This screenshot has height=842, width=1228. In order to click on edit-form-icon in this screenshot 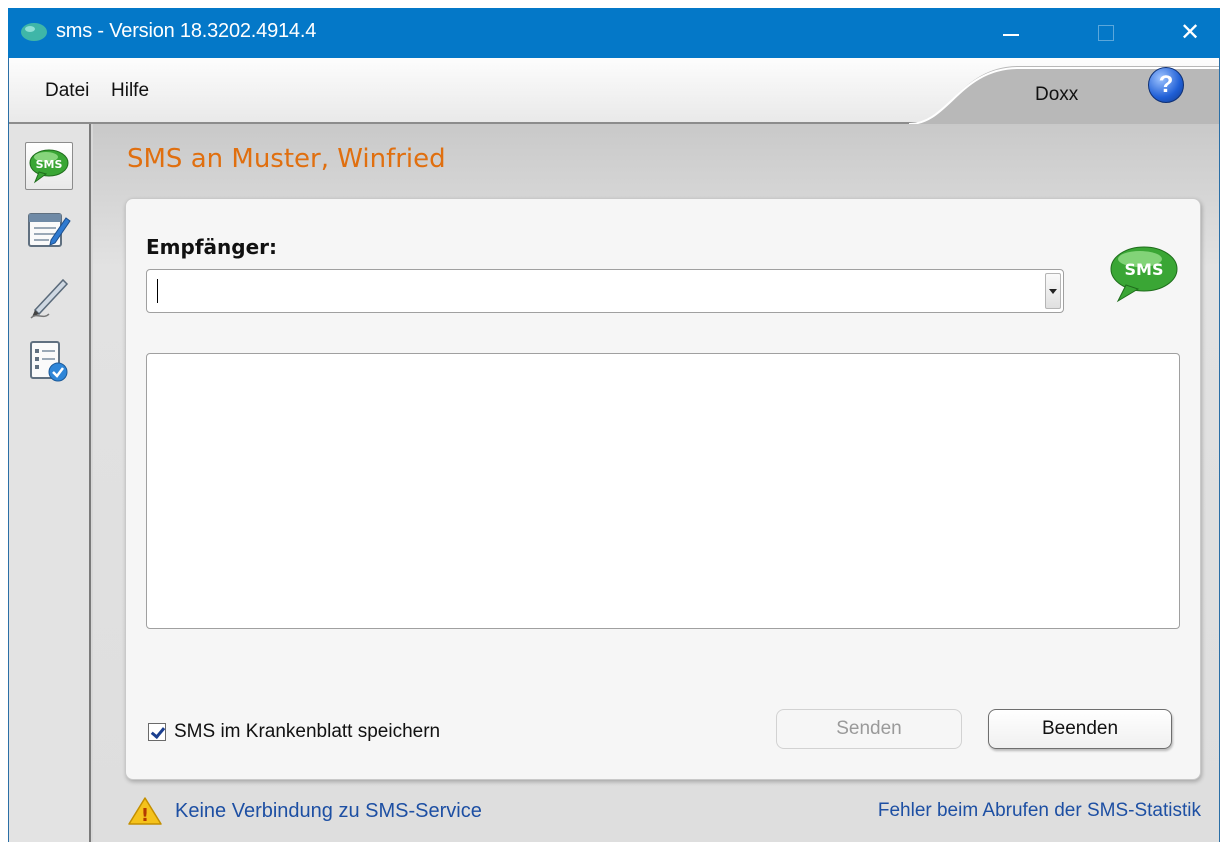, I will do `click(49, 230)`.